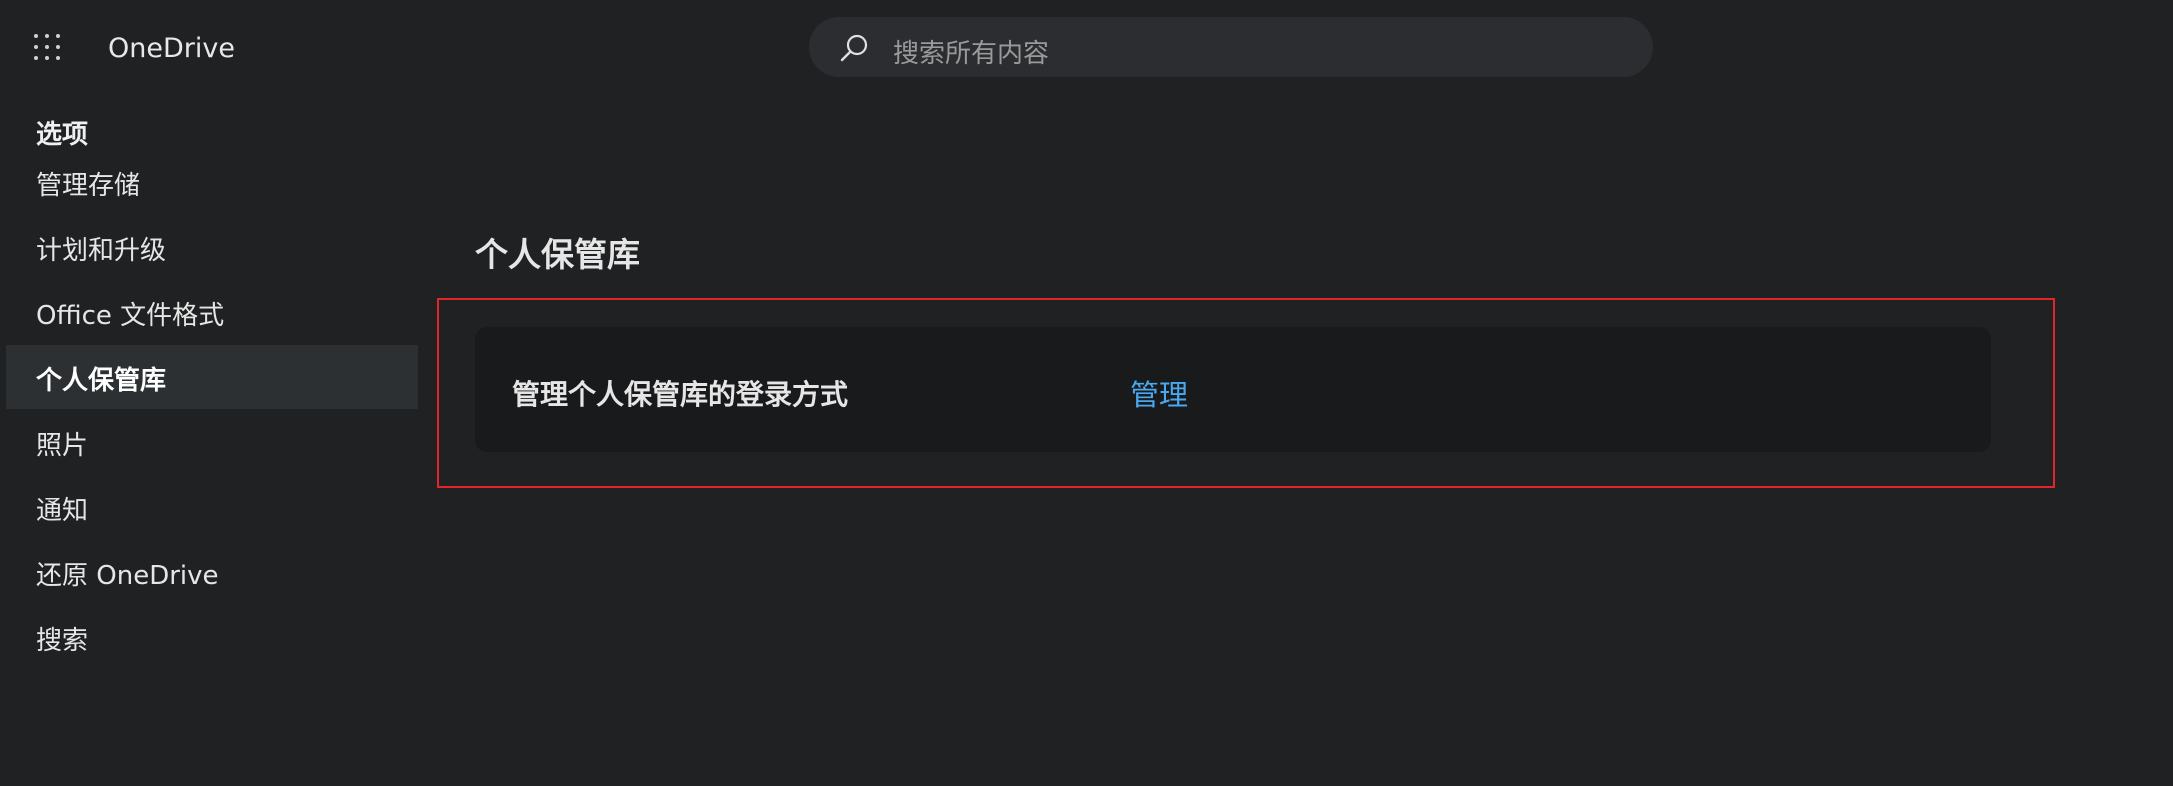 The width and height of the screenshot is (2173, 786). I want to click on sidebar-item-label: 照片, so click(62, 446).